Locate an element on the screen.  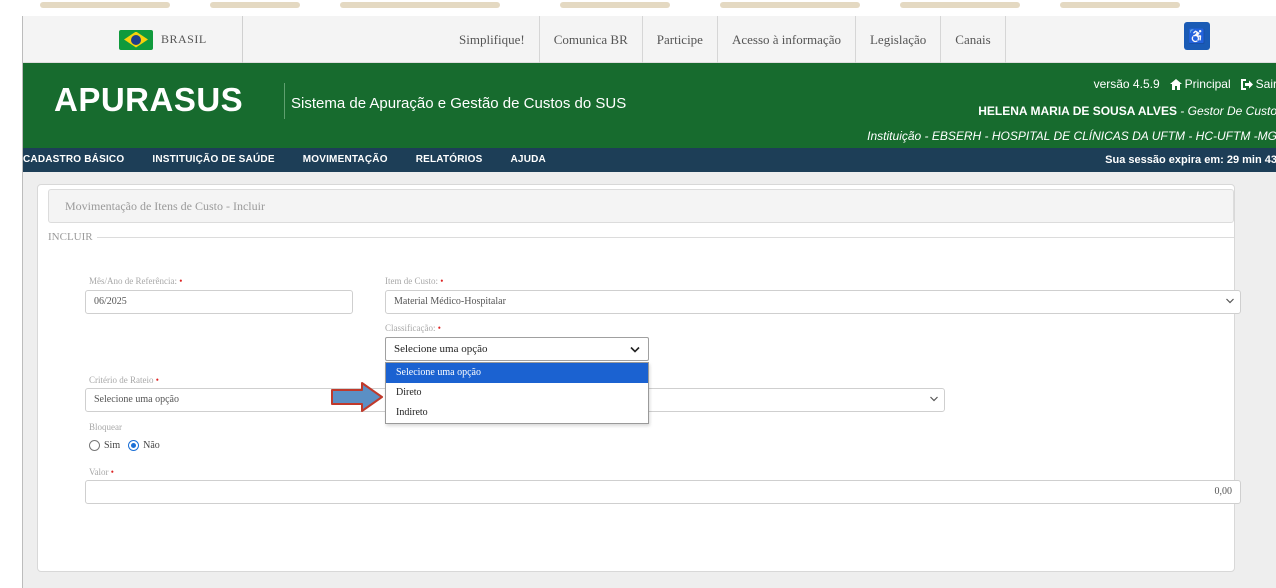
item-custo-select: Material Médico-Hospitalar is located at coordinates (813, 302).